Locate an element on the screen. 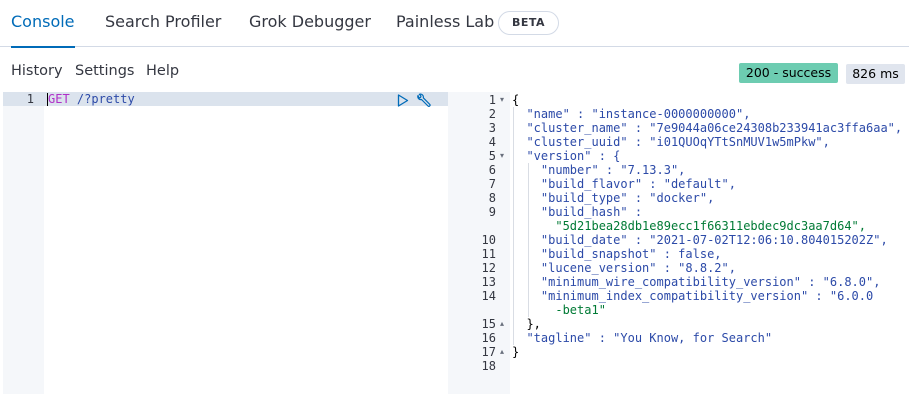 This screenshot has height=394, width=909. settings-link: Settings is located at coordinates (104, 71).